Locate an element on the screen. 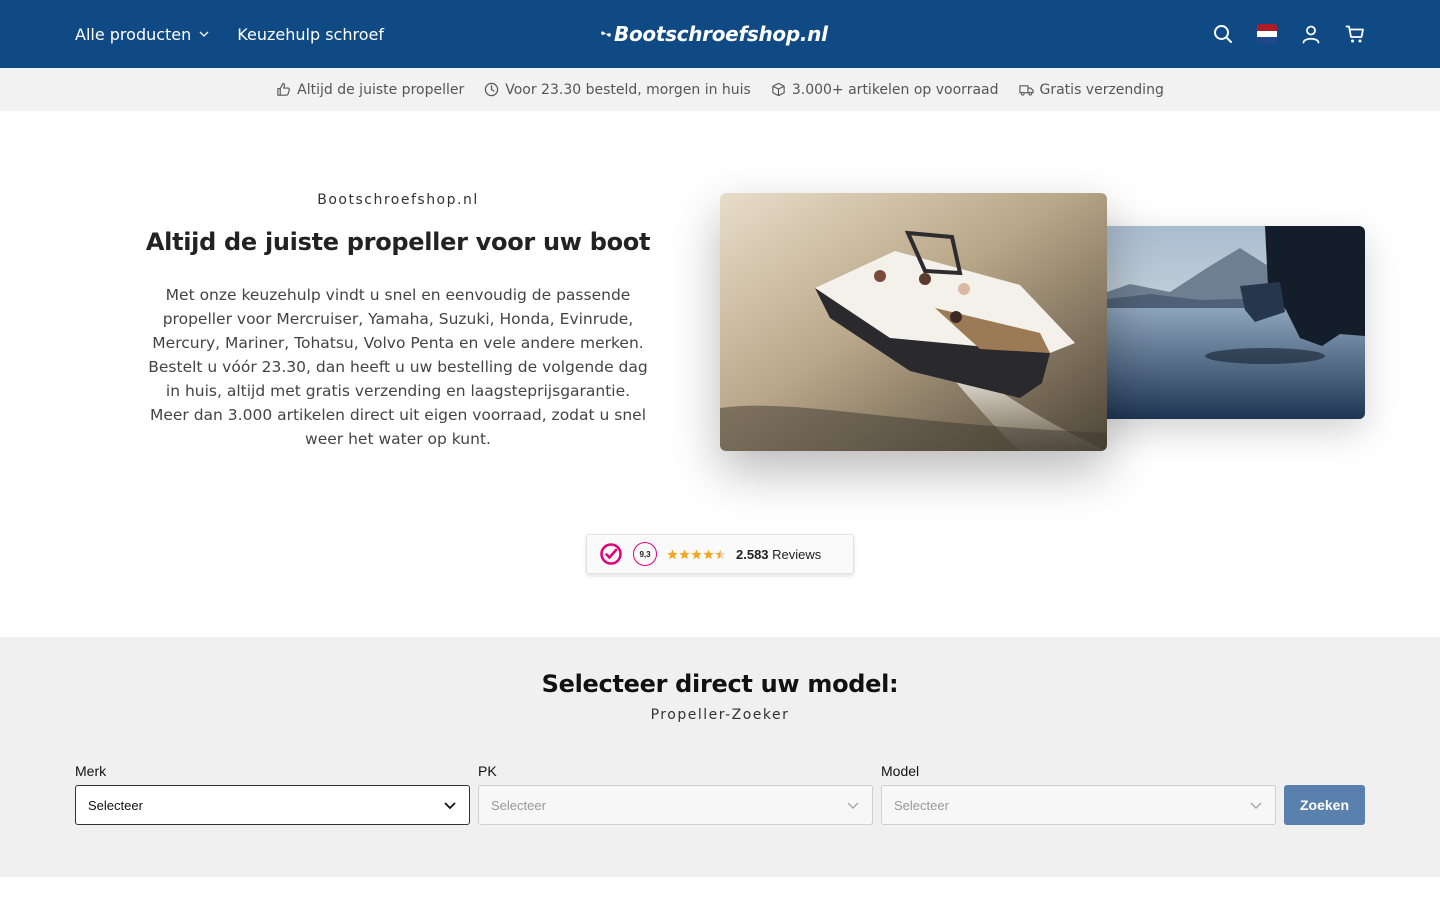 The height and width of the screenshot is (900, 1440). search-icon is located at coordinates (1223, 34).